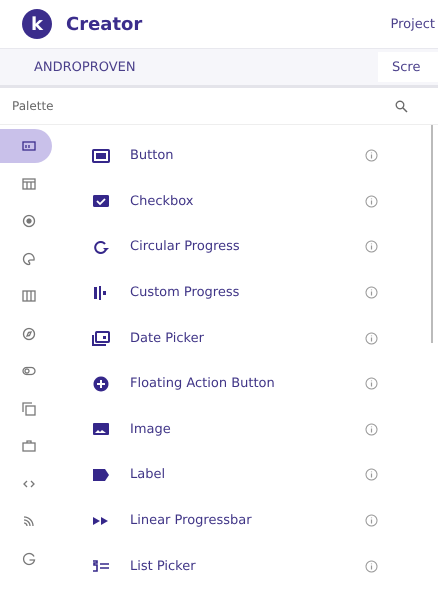 The width and height of the screenshot is (438, 599). I want to click on palette-title: Palette, so click(33, 106).